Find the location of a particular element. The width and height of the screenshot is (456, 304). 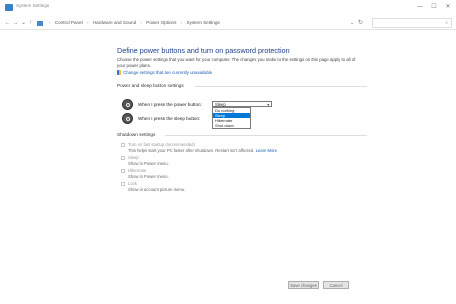

breadcrumb-power-options: Power Options is located at coordinates (161, 22).